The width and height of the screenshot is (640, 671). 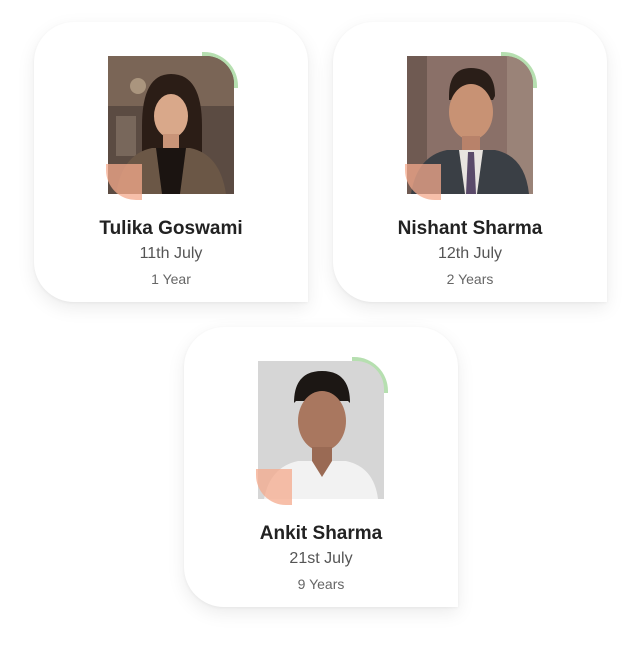 I want to click on tenure: 1 Year, so click(x=171, y=279).